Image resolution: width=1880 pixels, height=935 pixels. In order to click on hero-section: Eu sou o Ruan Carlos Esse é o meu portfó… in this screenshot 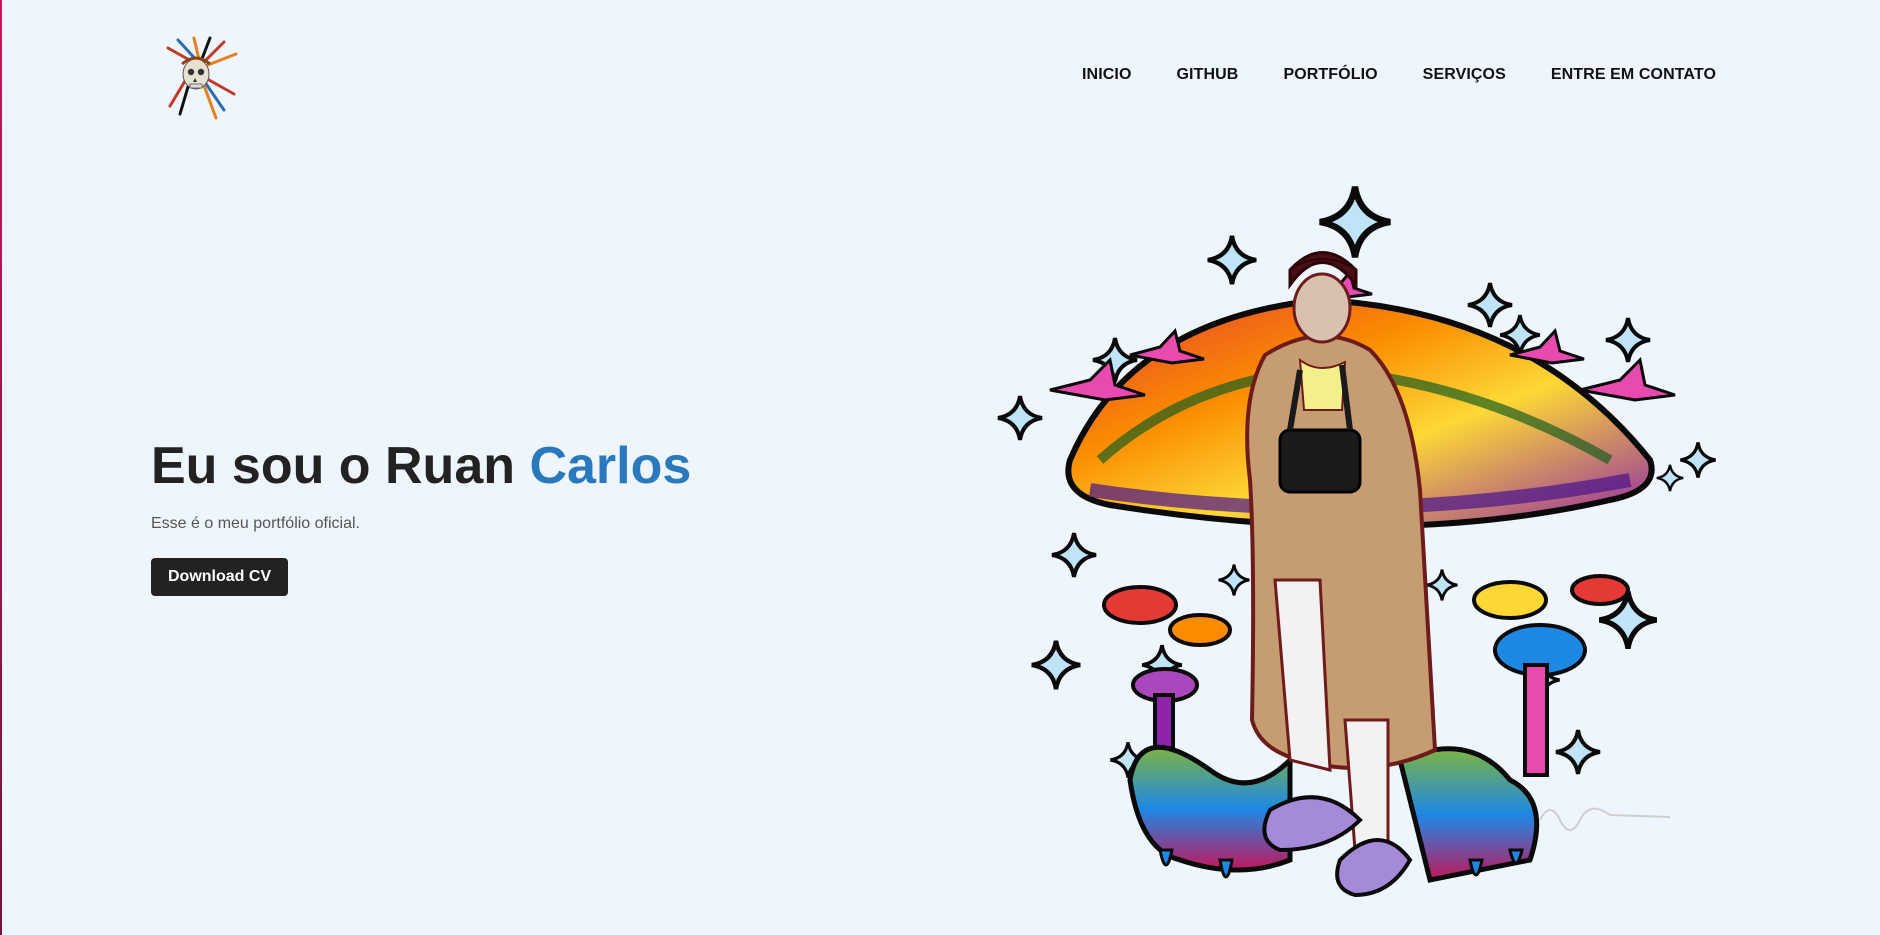, I will do `click(511, 515)`.